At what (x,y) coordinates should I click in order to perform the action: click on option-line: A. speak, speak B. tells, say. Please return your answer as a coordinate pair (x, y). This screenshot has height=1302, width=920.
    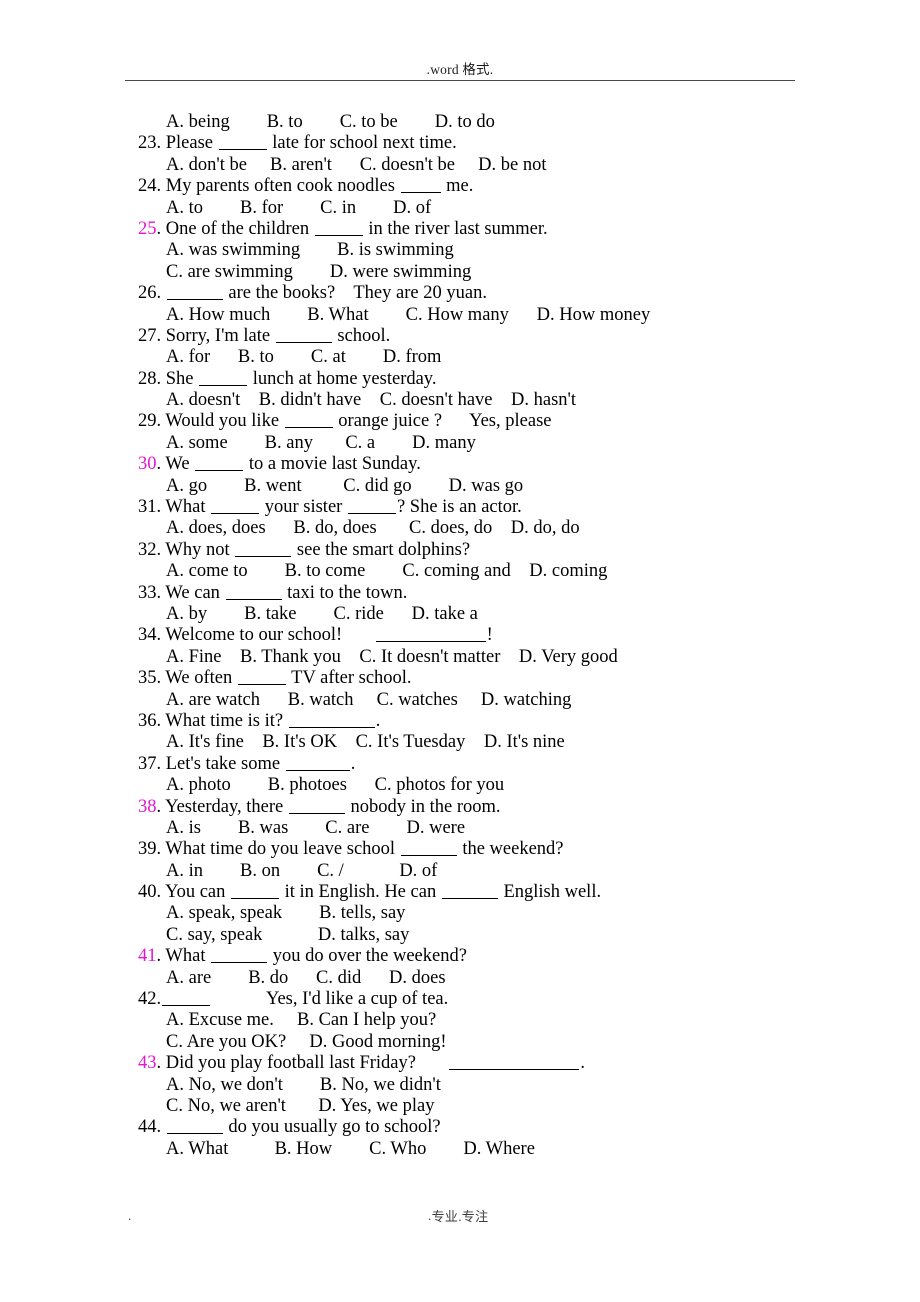
    Looking at the image, I should click on (460, 913).